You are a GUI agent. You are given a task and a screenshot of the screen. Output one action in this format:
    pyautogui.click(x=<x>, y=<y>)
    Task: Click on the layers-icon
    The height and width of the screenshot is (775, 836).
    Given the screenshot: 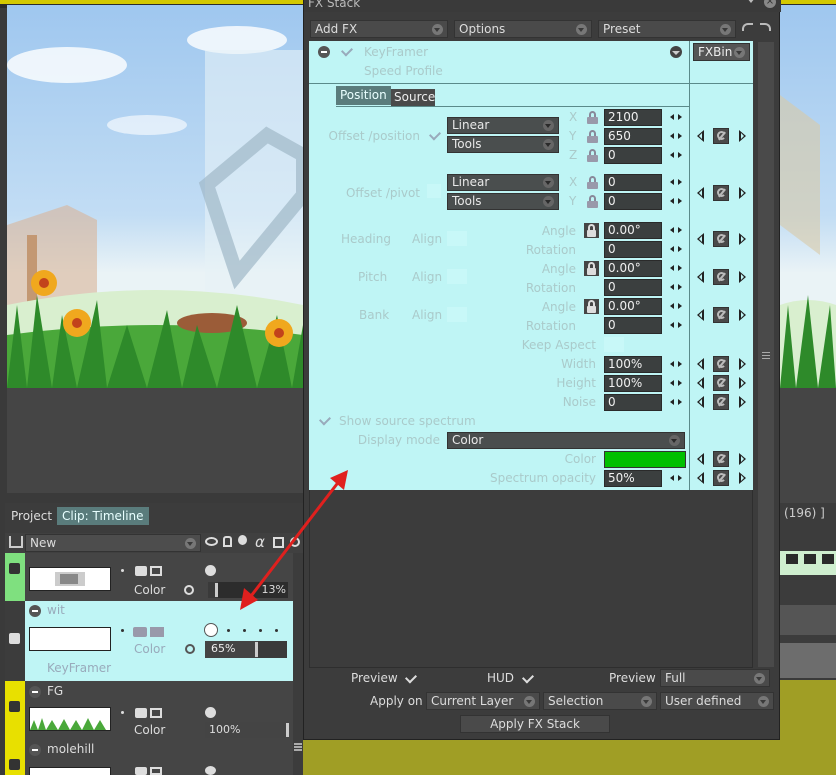 What is the action you would take?
    pyautogui.click(x=16, y=542)
    